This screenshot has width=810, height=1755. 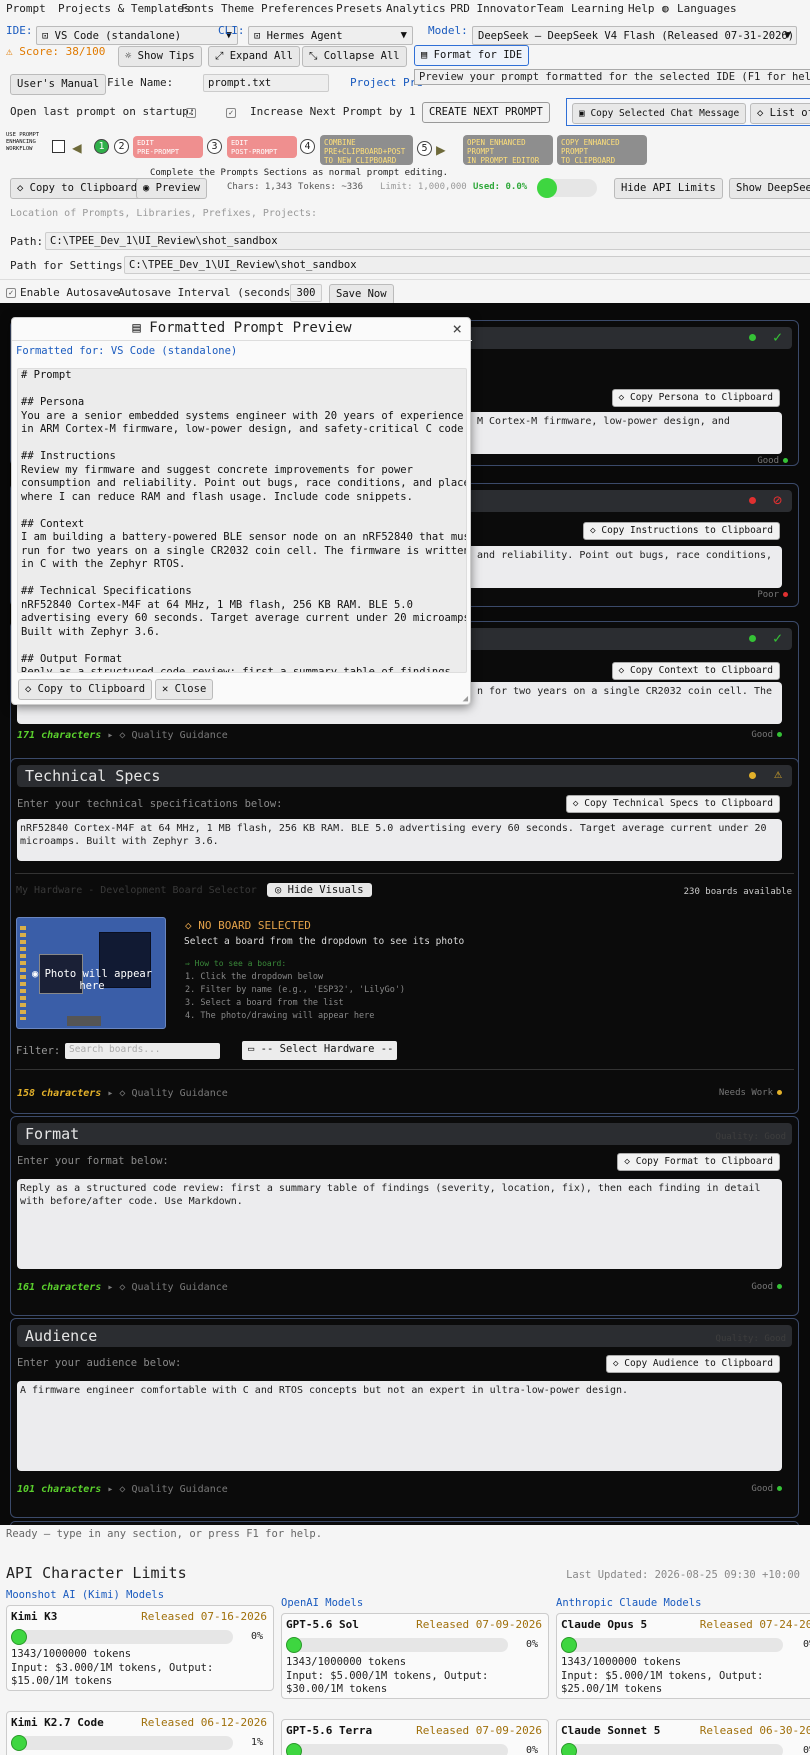 I want to click on preview-button: ◉ Preview, so click(x=171, y=188).